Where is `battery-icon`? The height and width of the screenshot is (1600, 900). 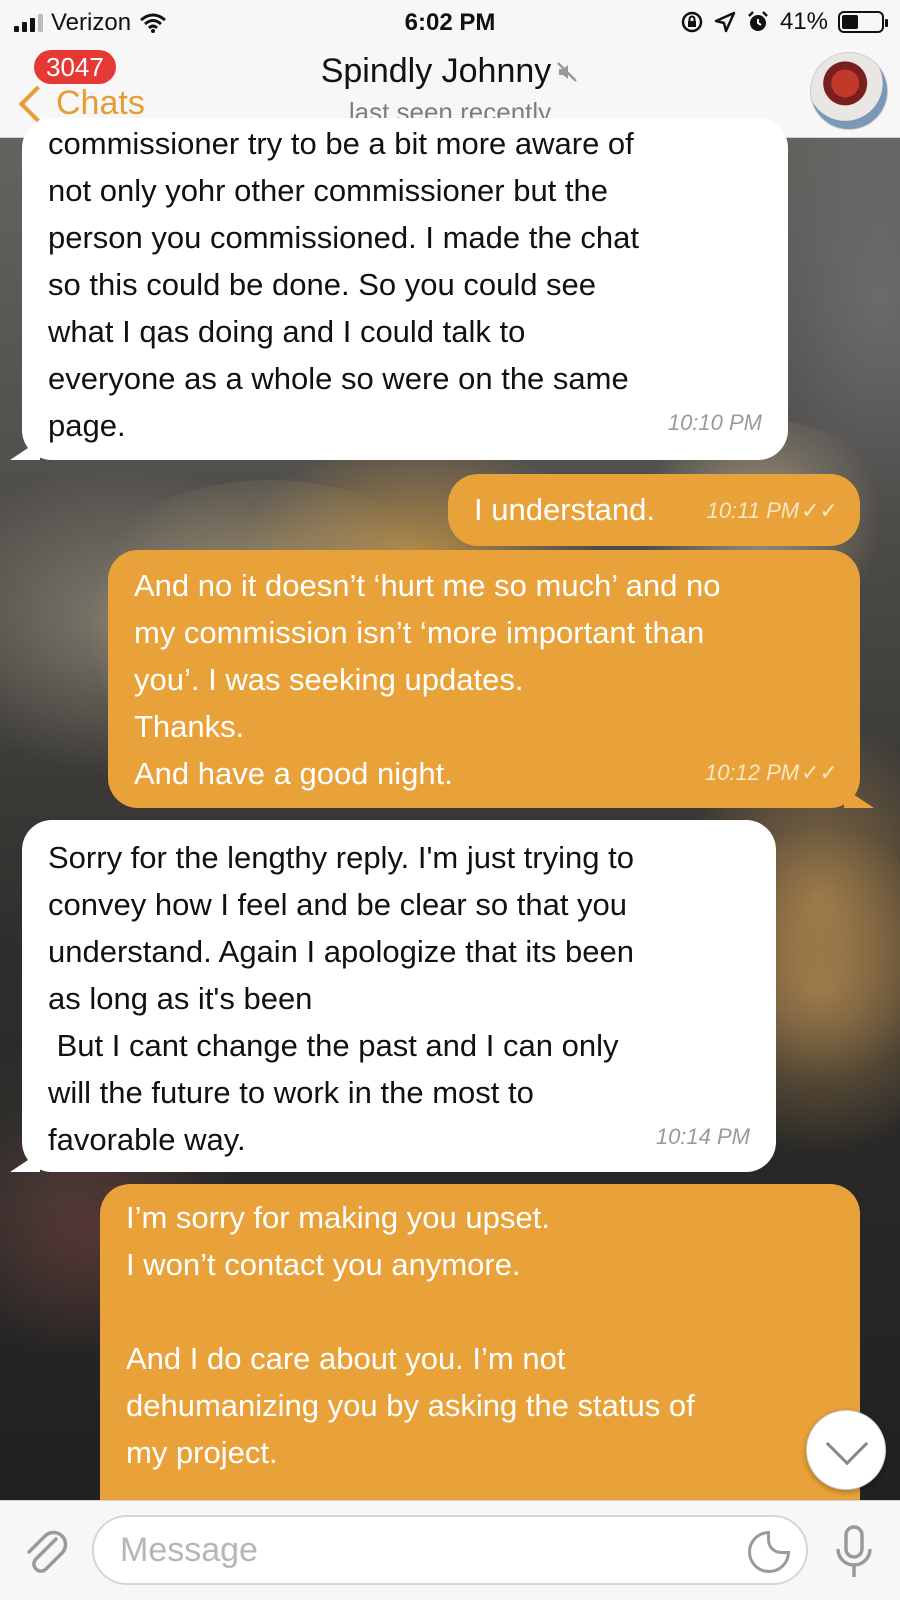 battery-icon is located at coordinates (863, 22).